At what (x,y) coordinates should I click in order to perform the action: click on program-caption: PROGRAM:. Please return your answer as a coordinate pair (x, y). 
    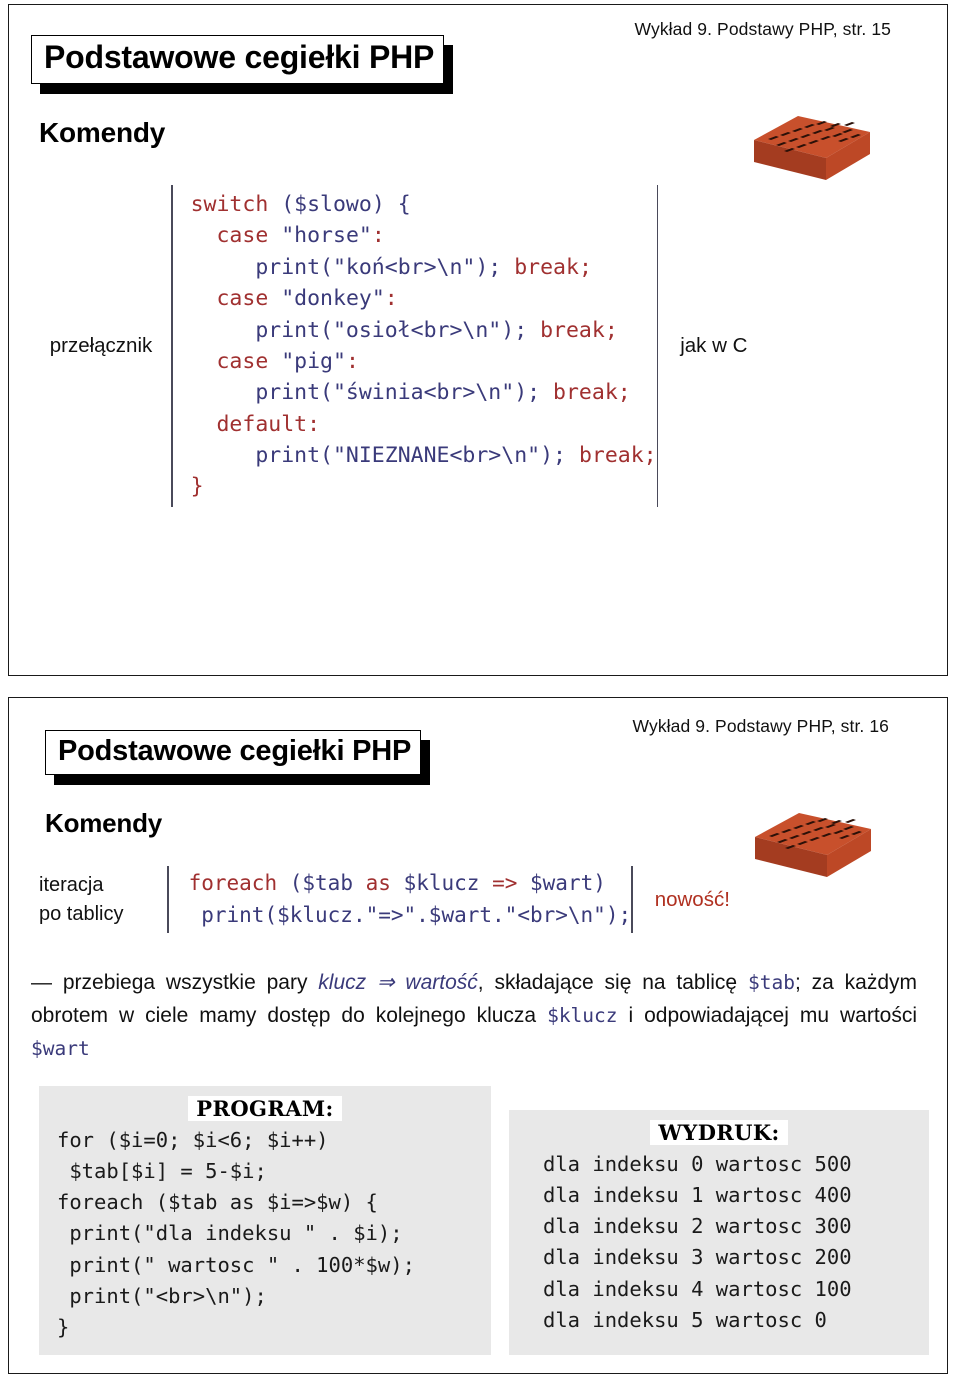
    Looking at the image, I should click on (265, 1108).